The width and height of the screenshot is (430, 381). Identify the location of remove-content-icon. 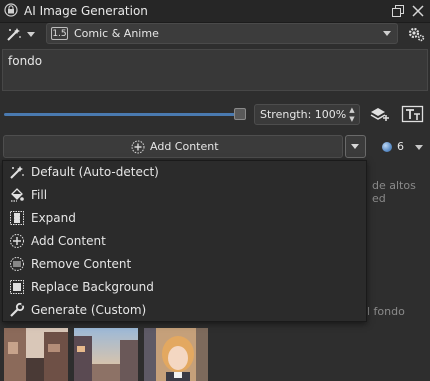
(17, 264).